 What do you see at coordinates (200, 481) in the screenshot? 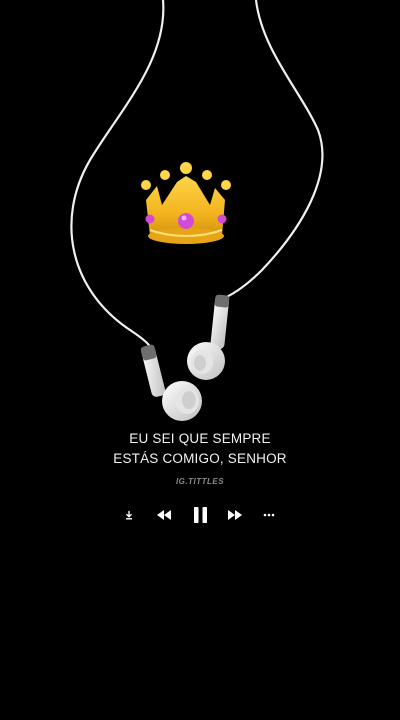
I see `creator-handle: IG.TITTLES` at bounding box center [200, 481].